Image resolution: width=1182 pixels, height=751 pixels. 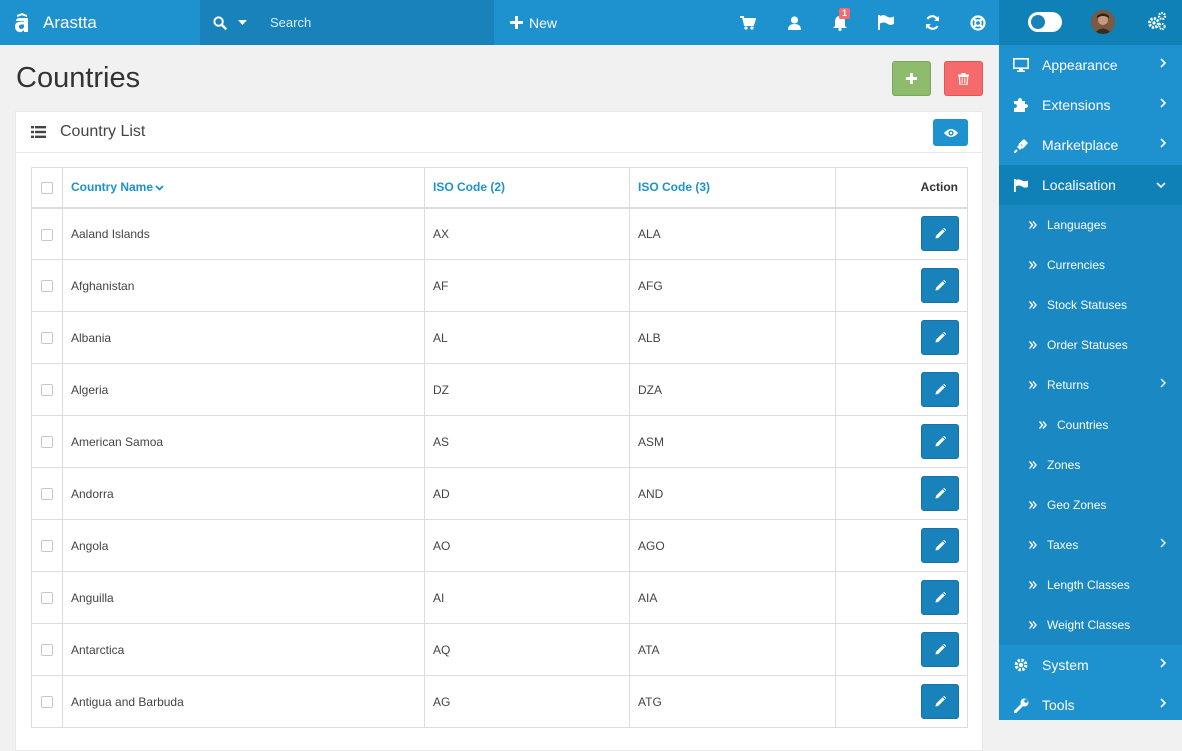 I want to click on select-all-cell, so click(x=47, y=188).